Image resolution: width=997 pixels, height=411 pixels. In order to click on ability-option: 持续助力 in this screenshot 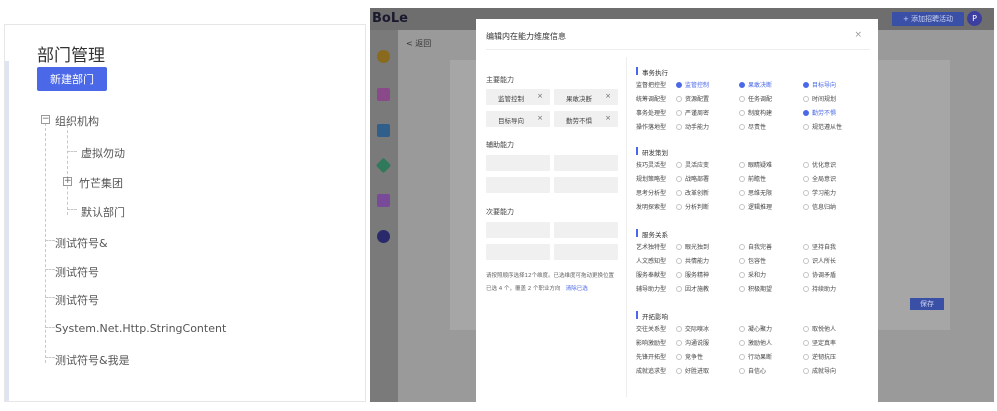, I will do `click(819, 288)`.